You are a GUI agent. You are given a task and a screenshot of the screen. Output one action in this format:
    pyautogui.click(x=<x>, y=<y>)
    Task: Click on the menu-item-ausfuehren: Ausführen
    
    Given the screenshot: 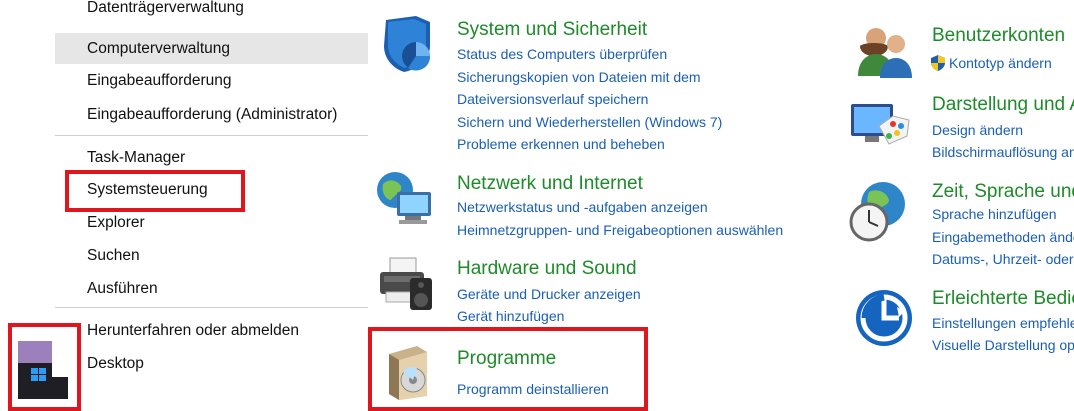 What is the action you would take?
    pyautogui.click(x=211, y=288)
    